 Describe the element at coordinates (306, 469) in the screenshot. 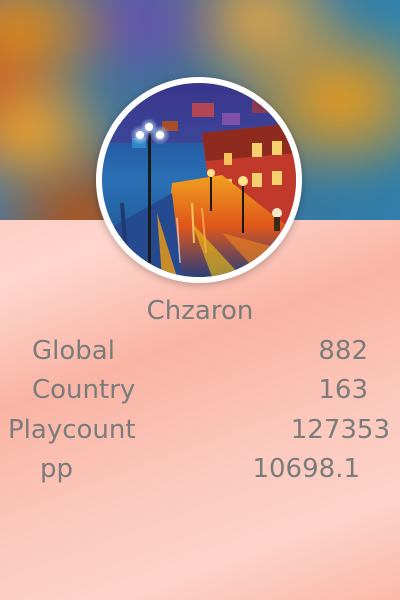

I see `stat-value-pp: 10698.1` at that location.